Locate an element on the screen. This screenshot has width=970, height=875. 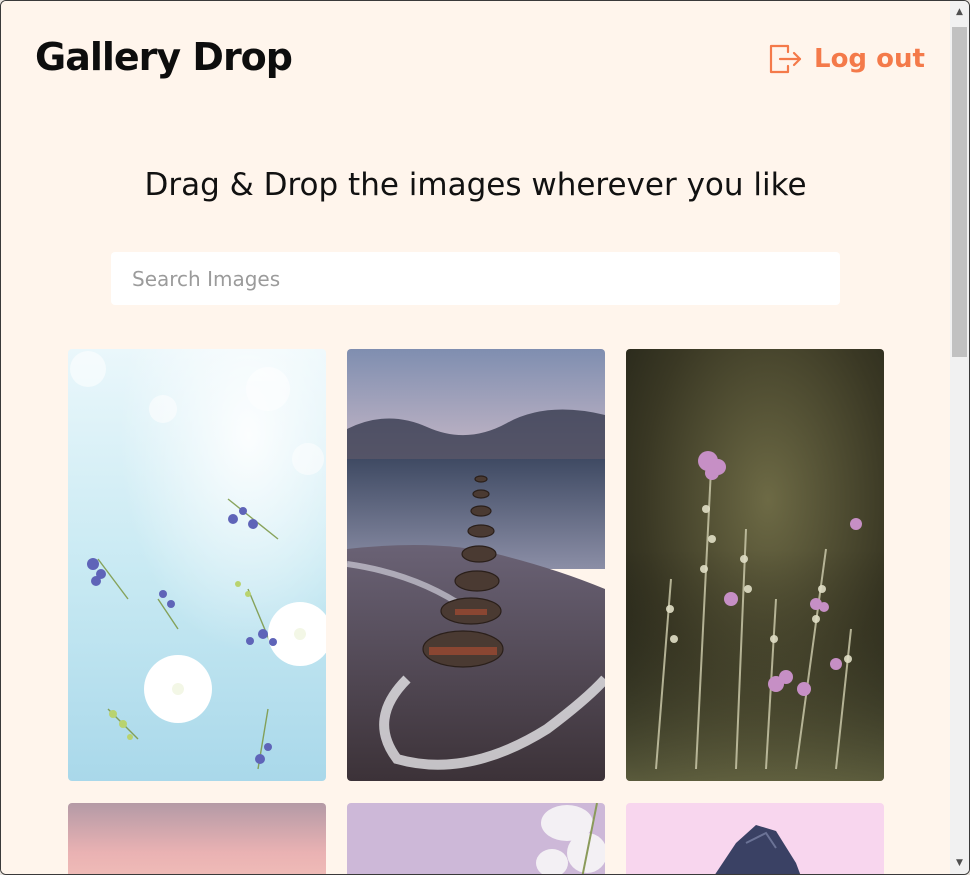
vertical-scrollbar: ▲ ▼ is located at coordinates (959, 437).